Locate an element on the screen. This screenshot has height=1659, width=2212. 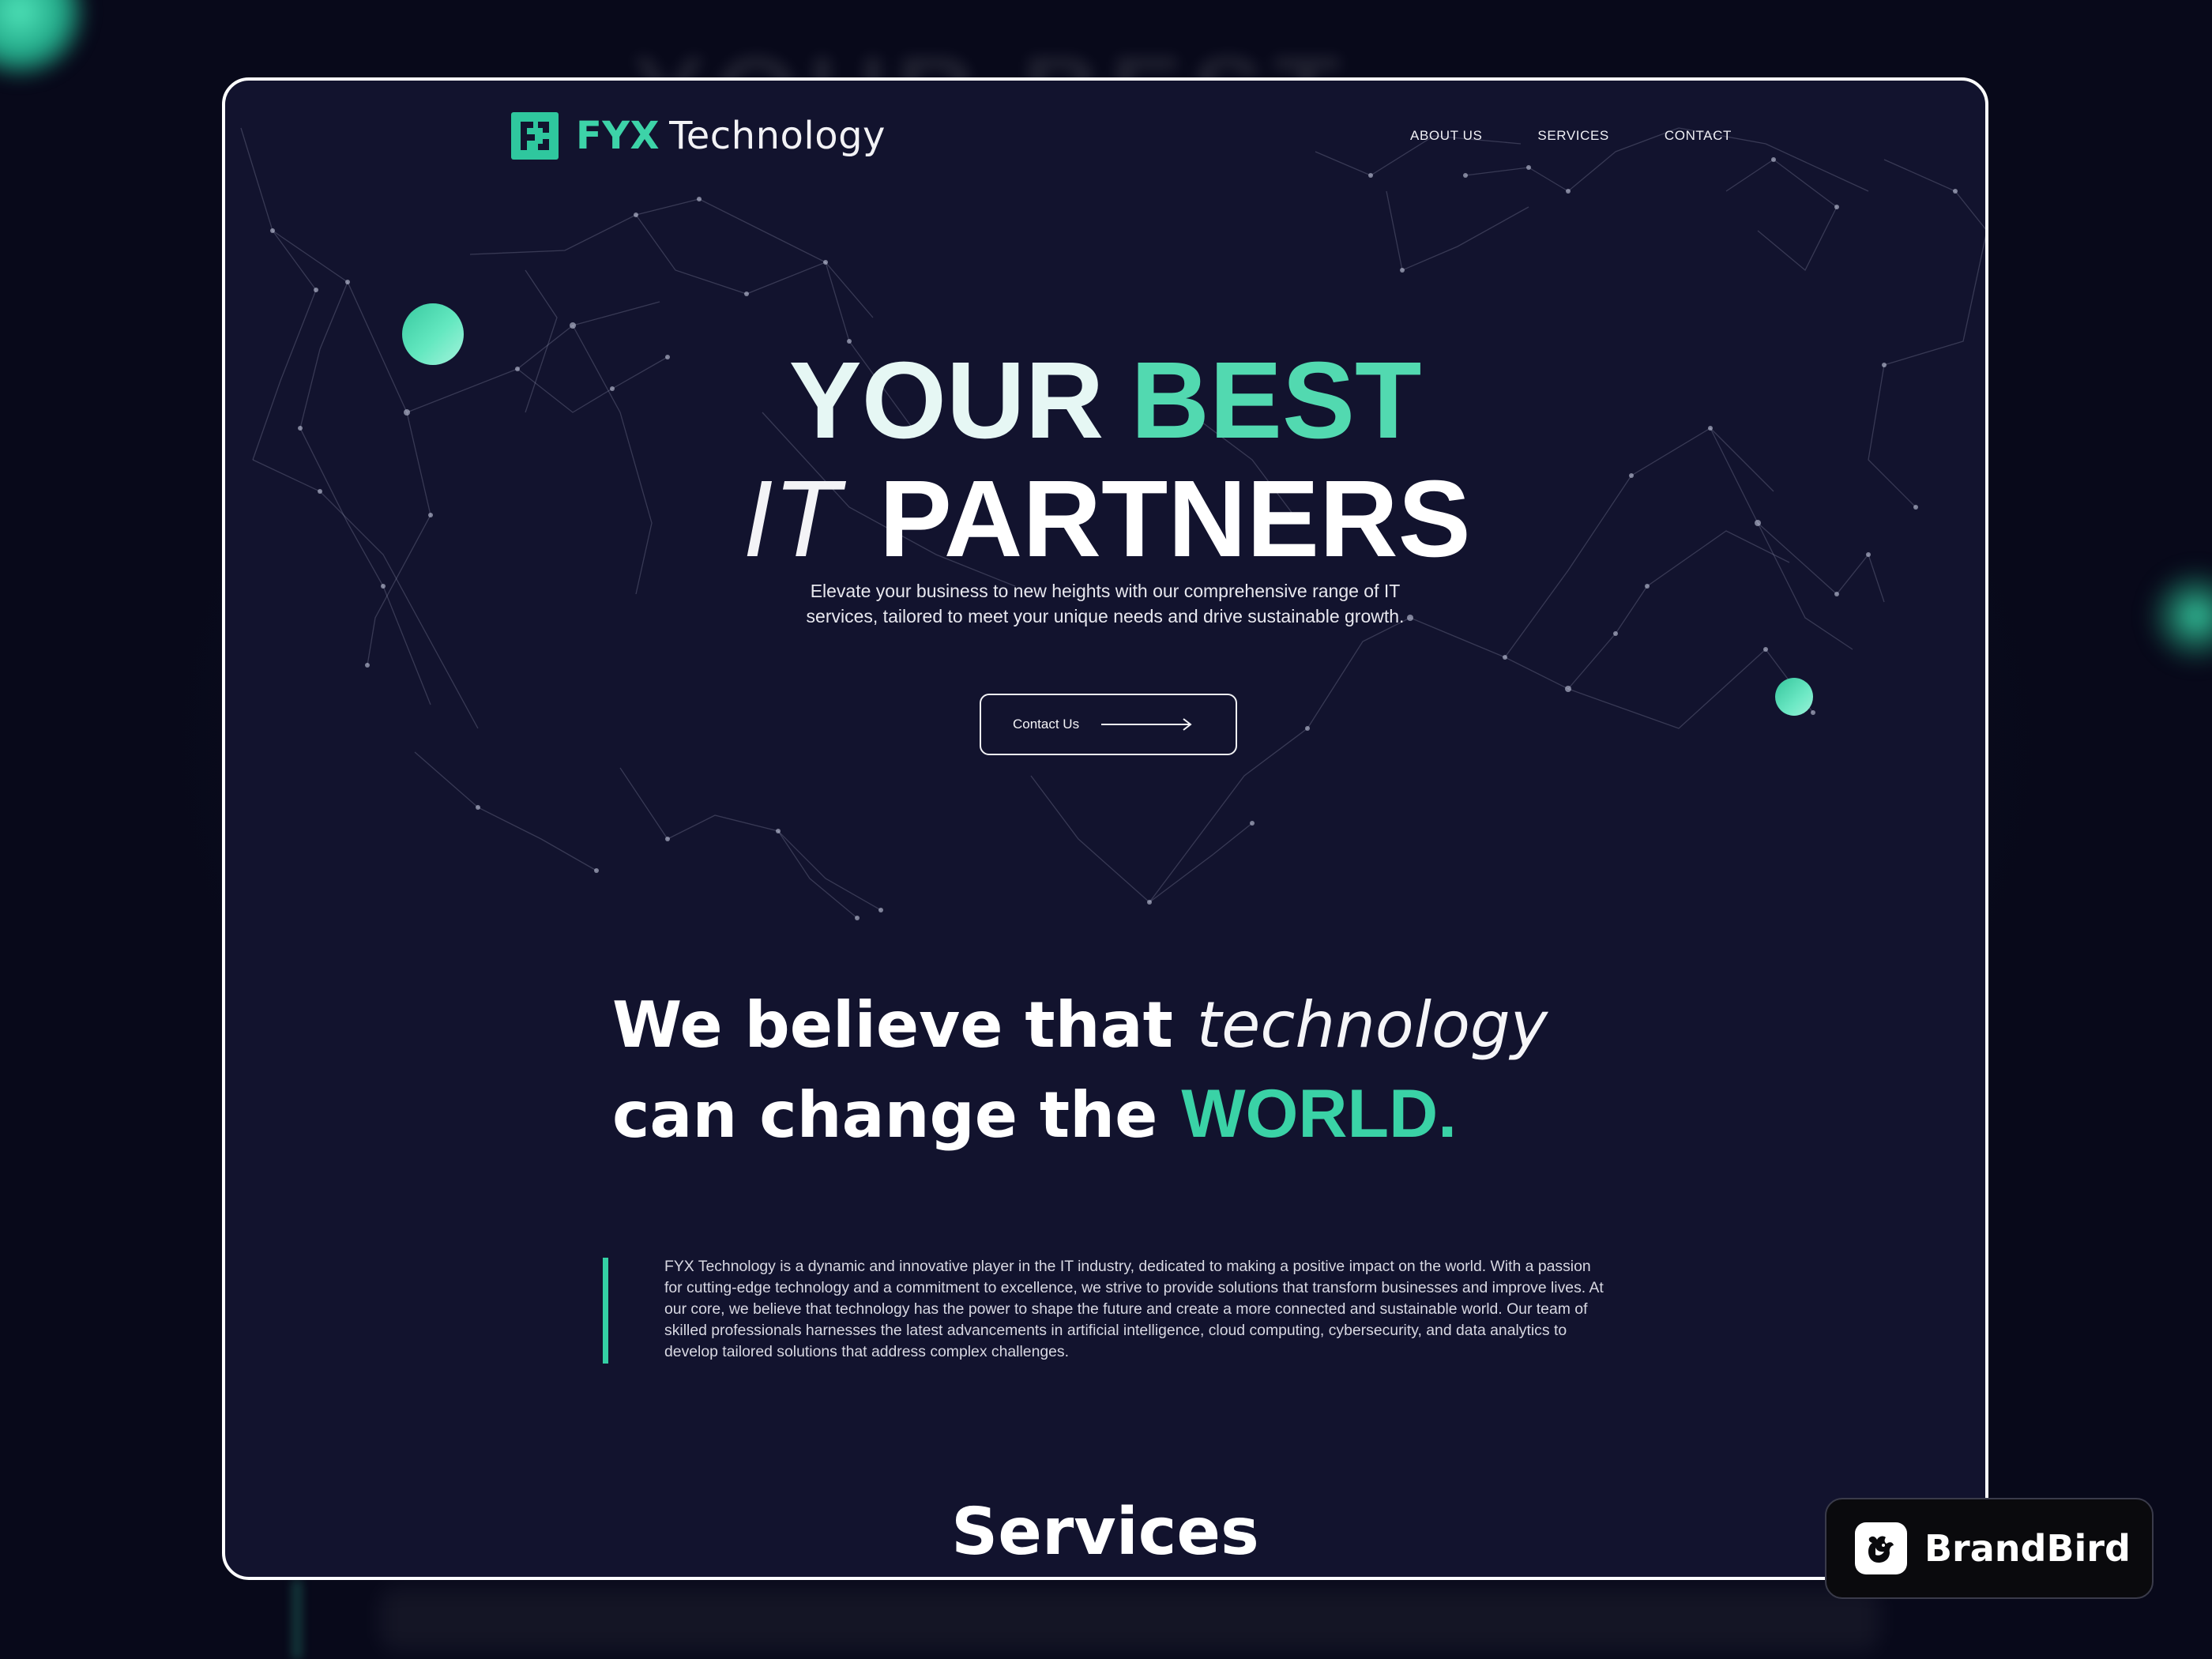
brand-name-accent: FYX is located at coordinates (618, 136).